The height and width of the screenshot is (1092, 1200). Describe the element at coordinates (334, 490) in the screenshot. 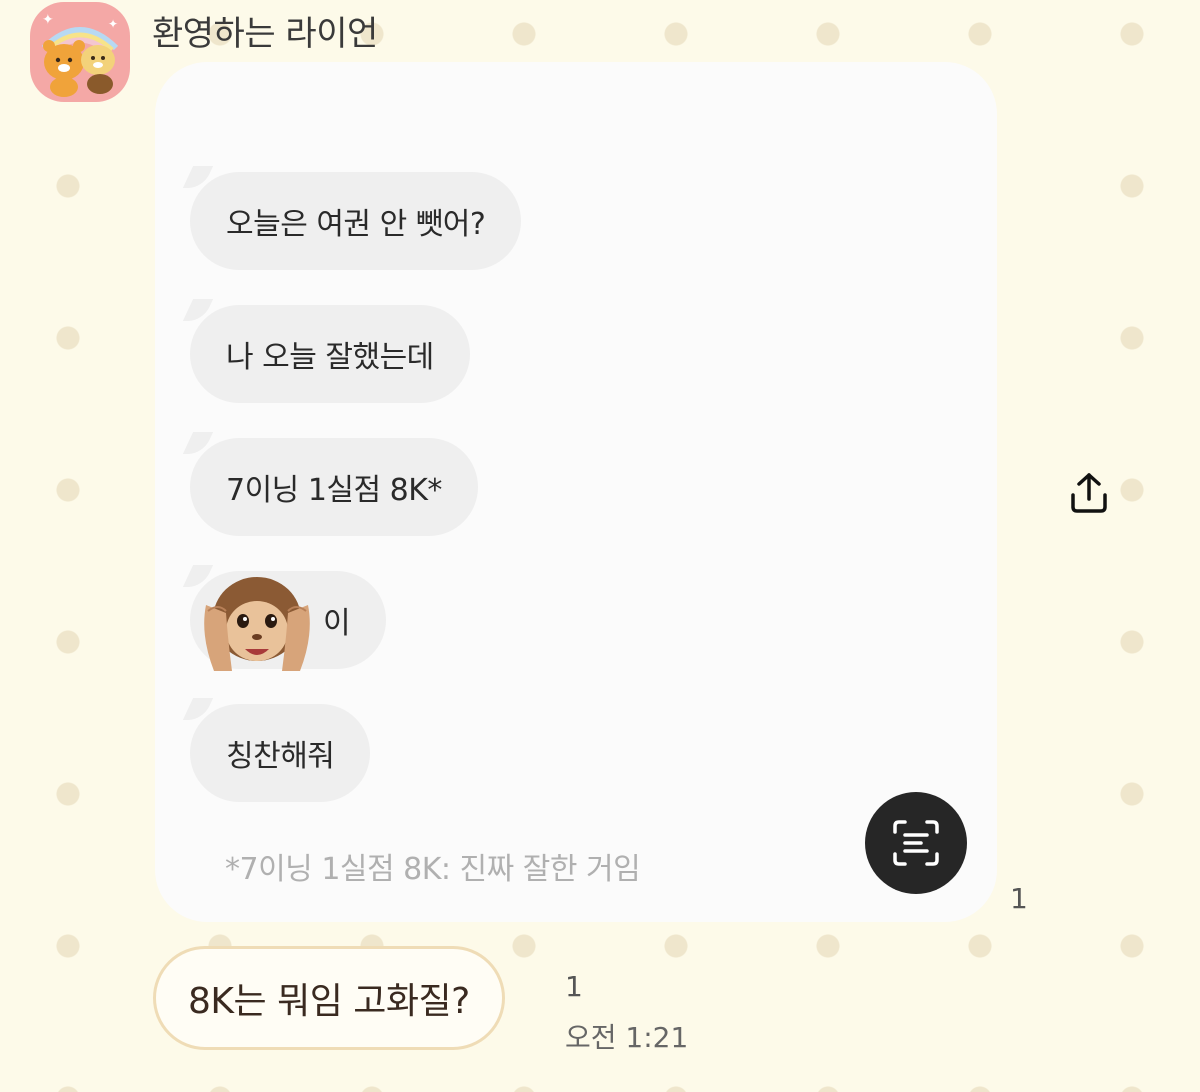

I see `bubble-text: 7이닝 1실점 8K*` at that location.